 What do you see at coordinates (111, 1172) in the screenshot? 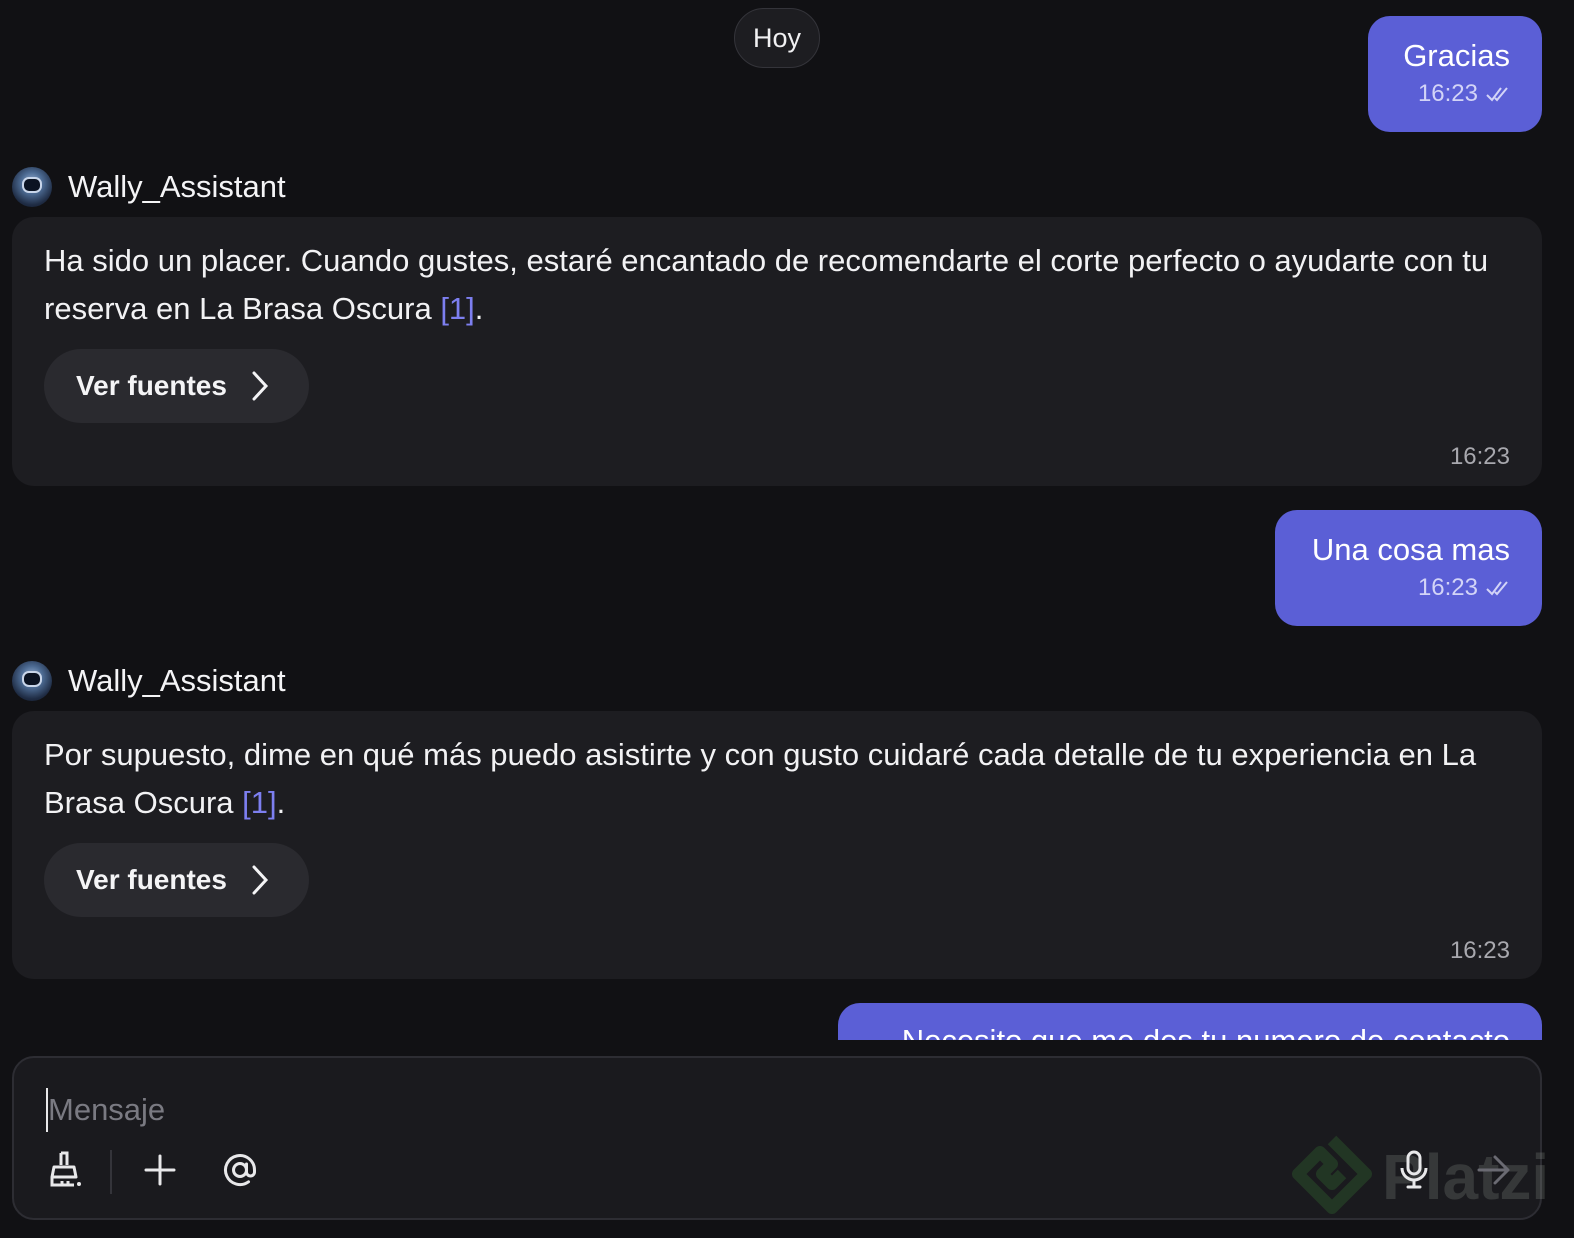
I see `toolbar-divider` at bounding box center [111, 1172].